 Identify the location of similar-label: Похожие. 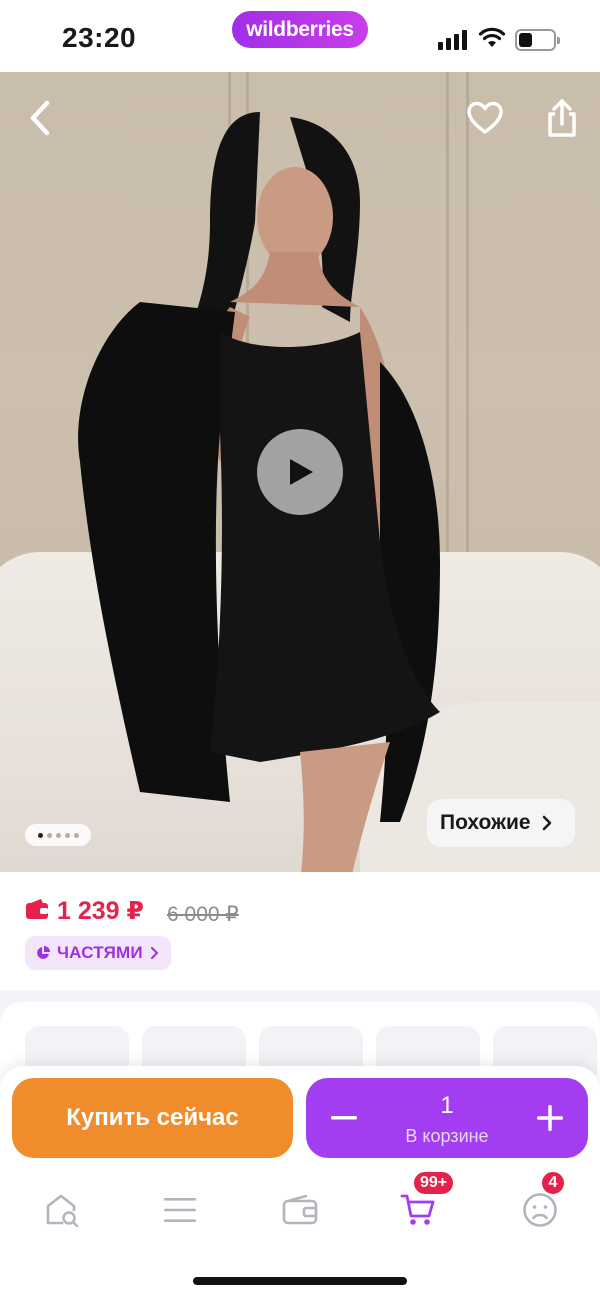
(485, 822).